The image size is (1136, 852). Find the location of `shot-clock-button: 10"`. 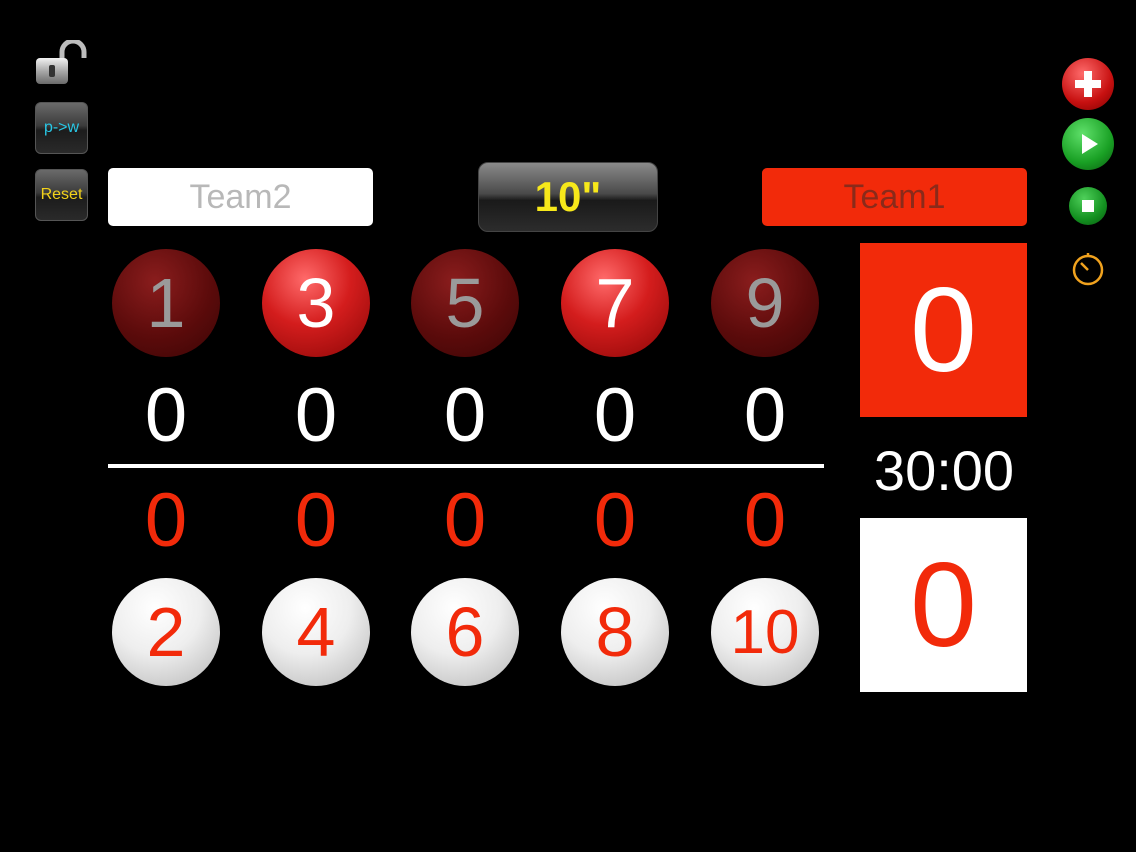

shot-clock-button: 10" is located at coordinates (568, 197).